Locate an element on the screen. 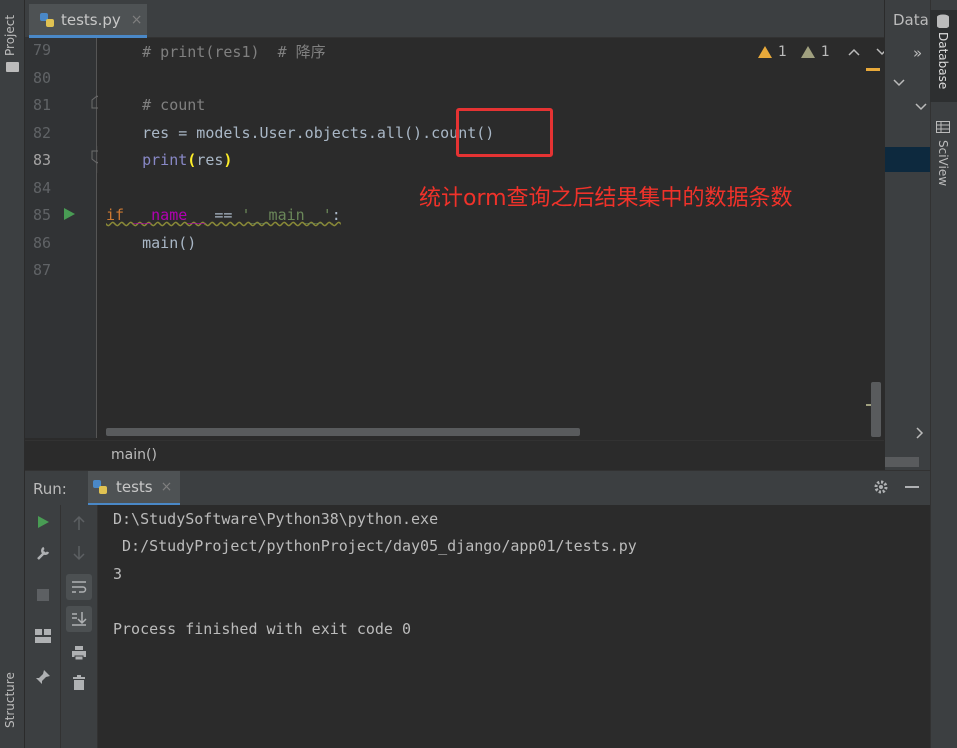  run-tab-label: tests is located at coordinates (134, 487).